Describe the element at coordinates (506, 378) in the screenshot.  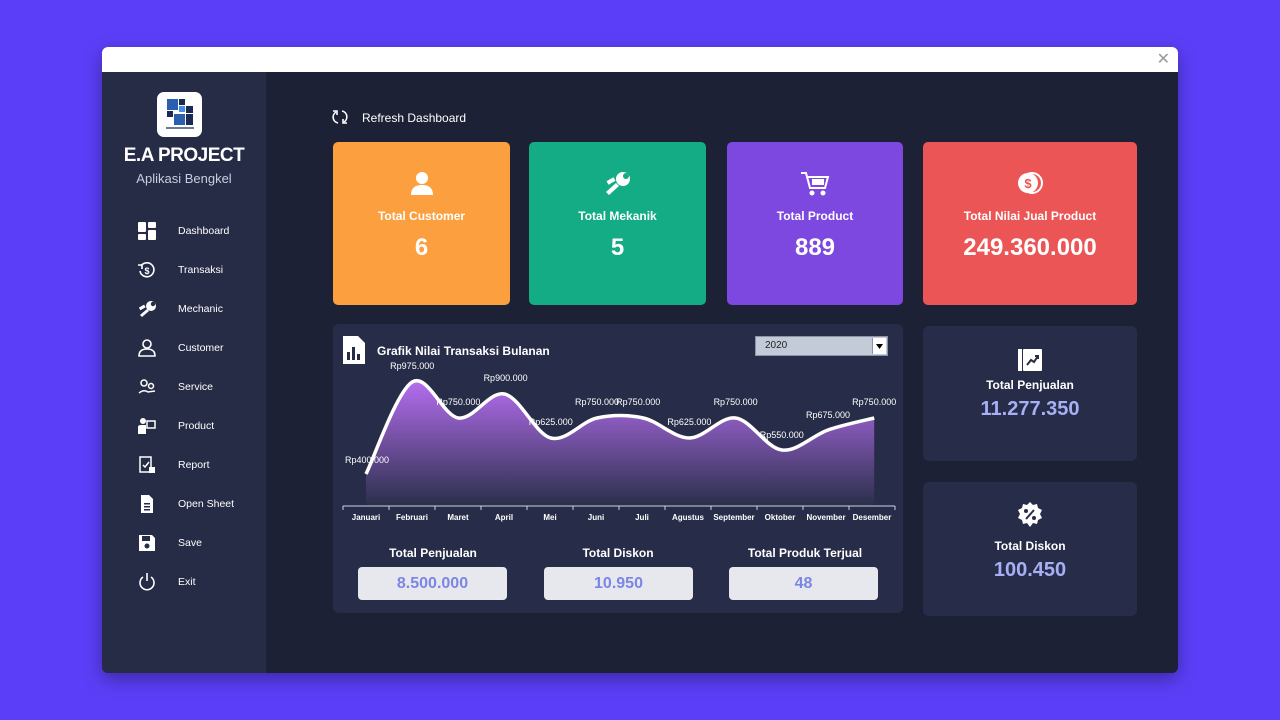
I see `data-label: Rp900.000` at that location.